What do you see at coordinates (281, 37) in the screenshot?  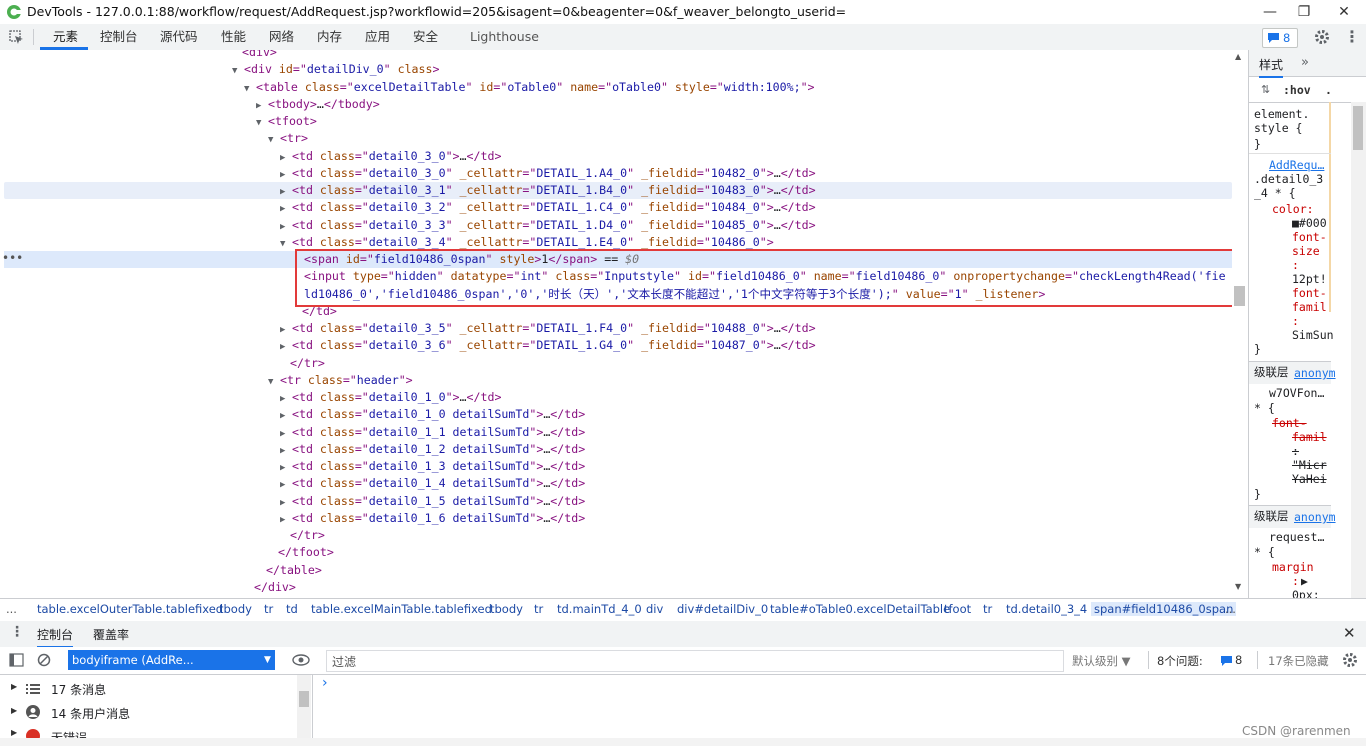 I see `tab-network: 网络` at bounding box center [281, 37].